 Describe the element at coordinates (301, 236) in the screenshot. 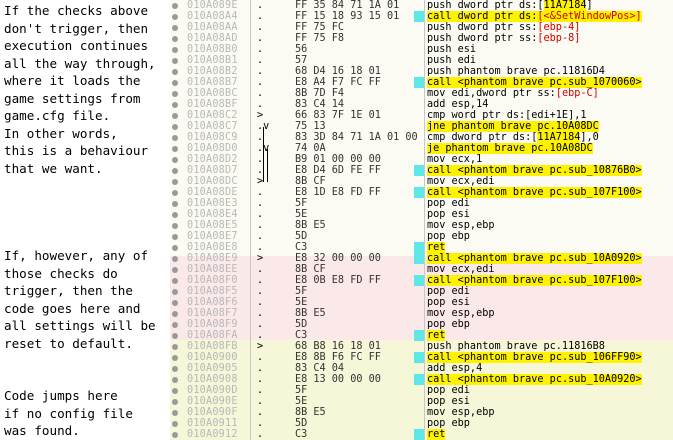

I see `row-bytes: 5D` at that location.